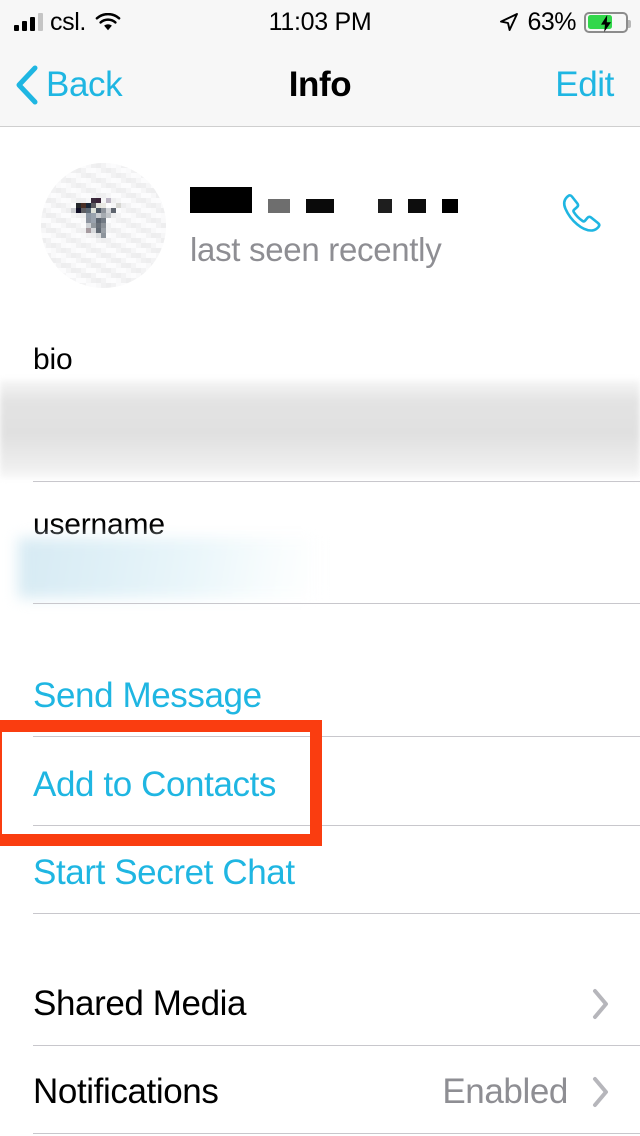 The width and height of the screenshot is (640, 1136). I want to click on username-label: username, so click(99, 524).